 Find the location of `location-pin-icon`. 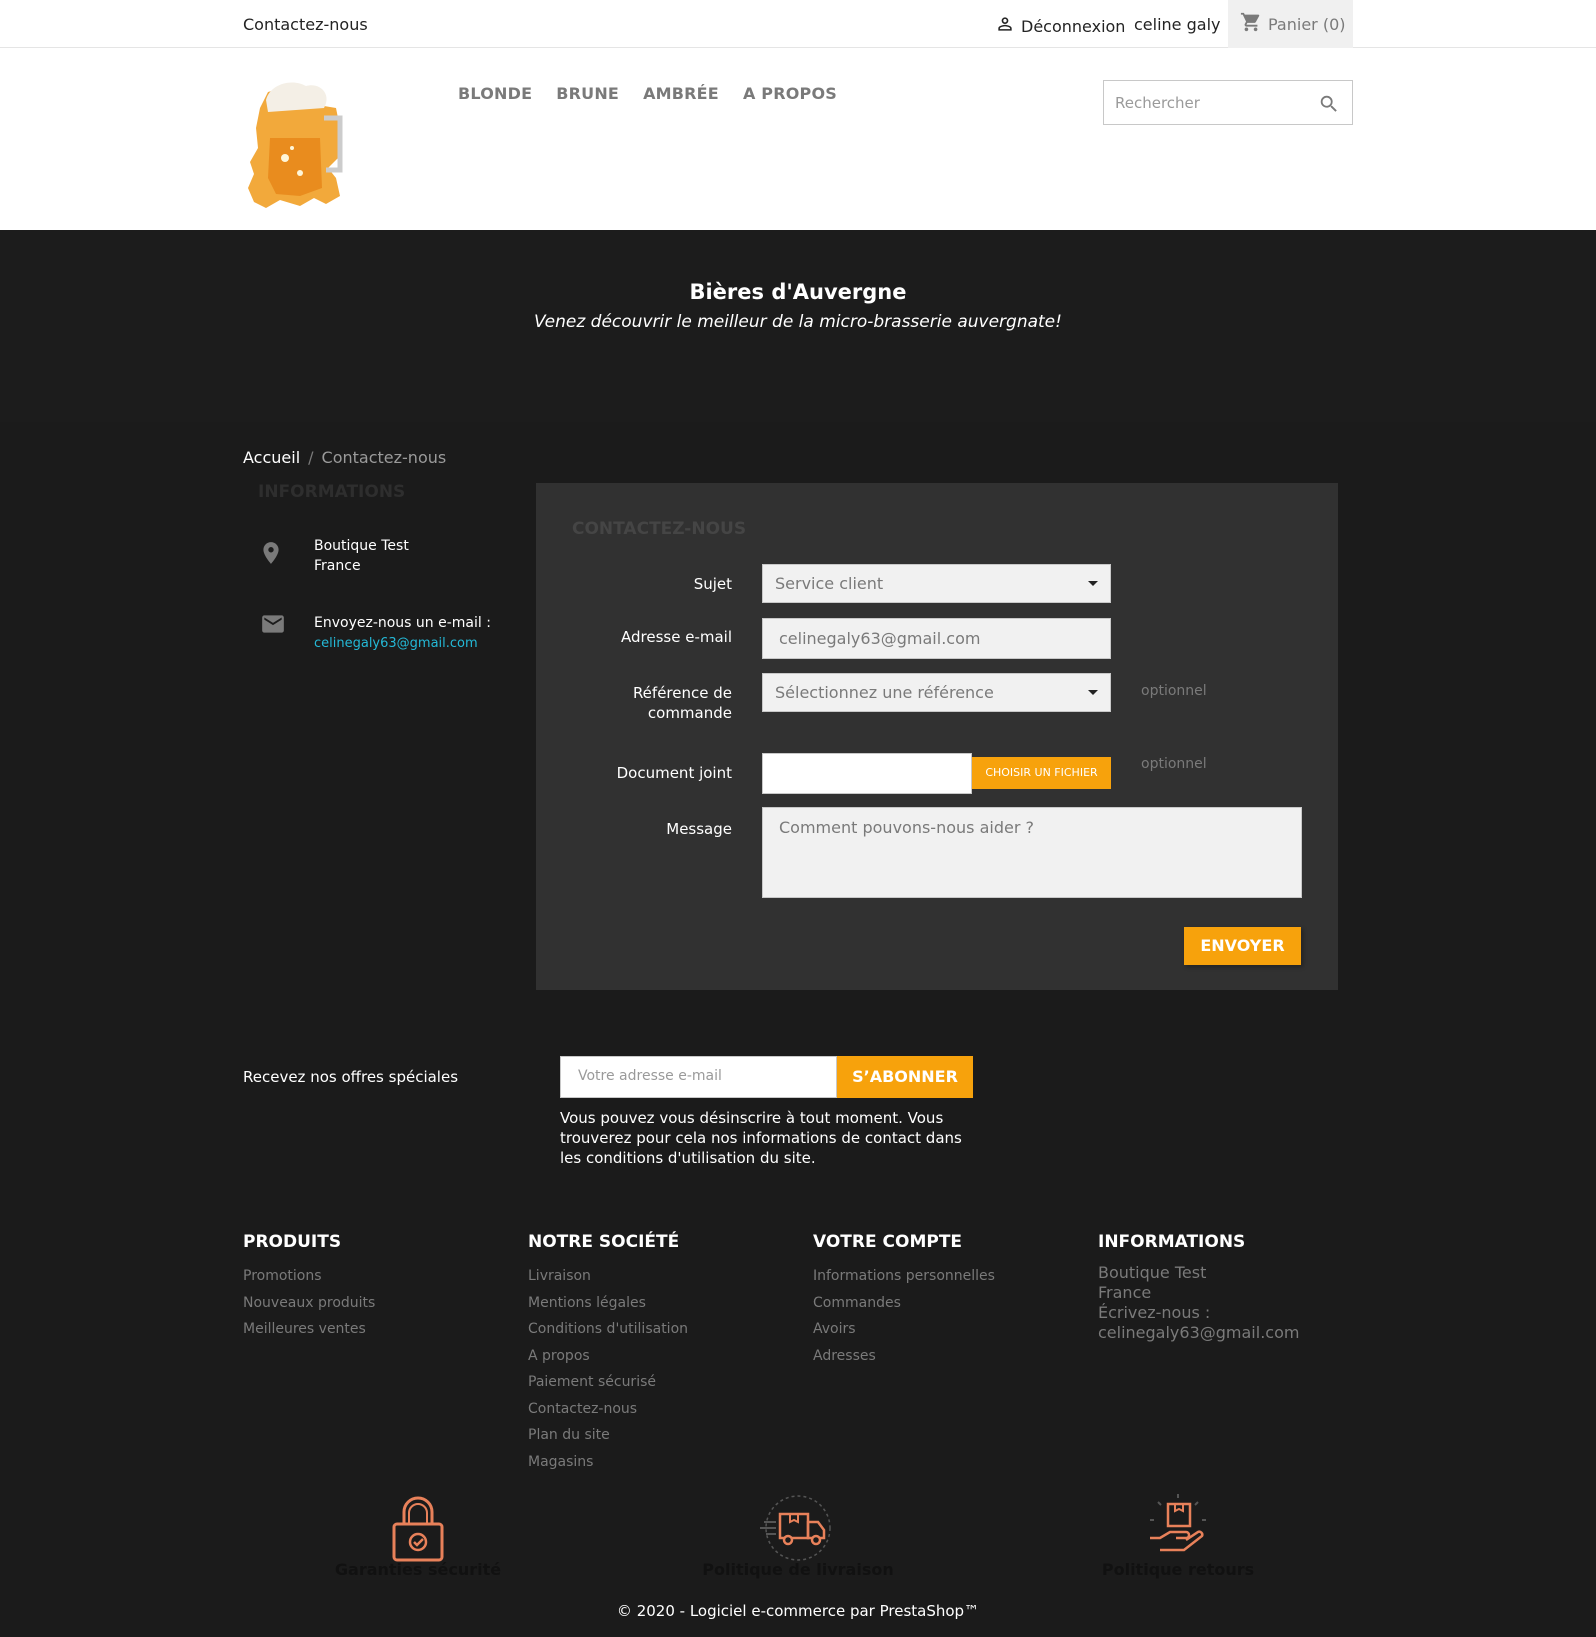

location-pin-icon is located at coordinates (286, 556).